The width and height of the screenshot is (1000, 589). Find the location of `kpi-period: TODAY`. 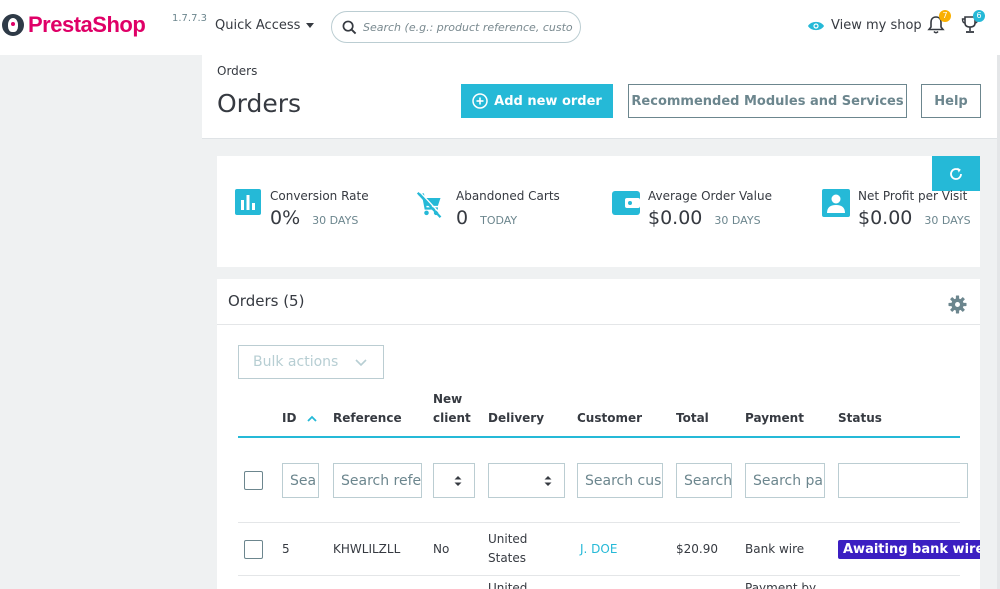

kpi-period: TODAY is located at coordinates (499, 220).